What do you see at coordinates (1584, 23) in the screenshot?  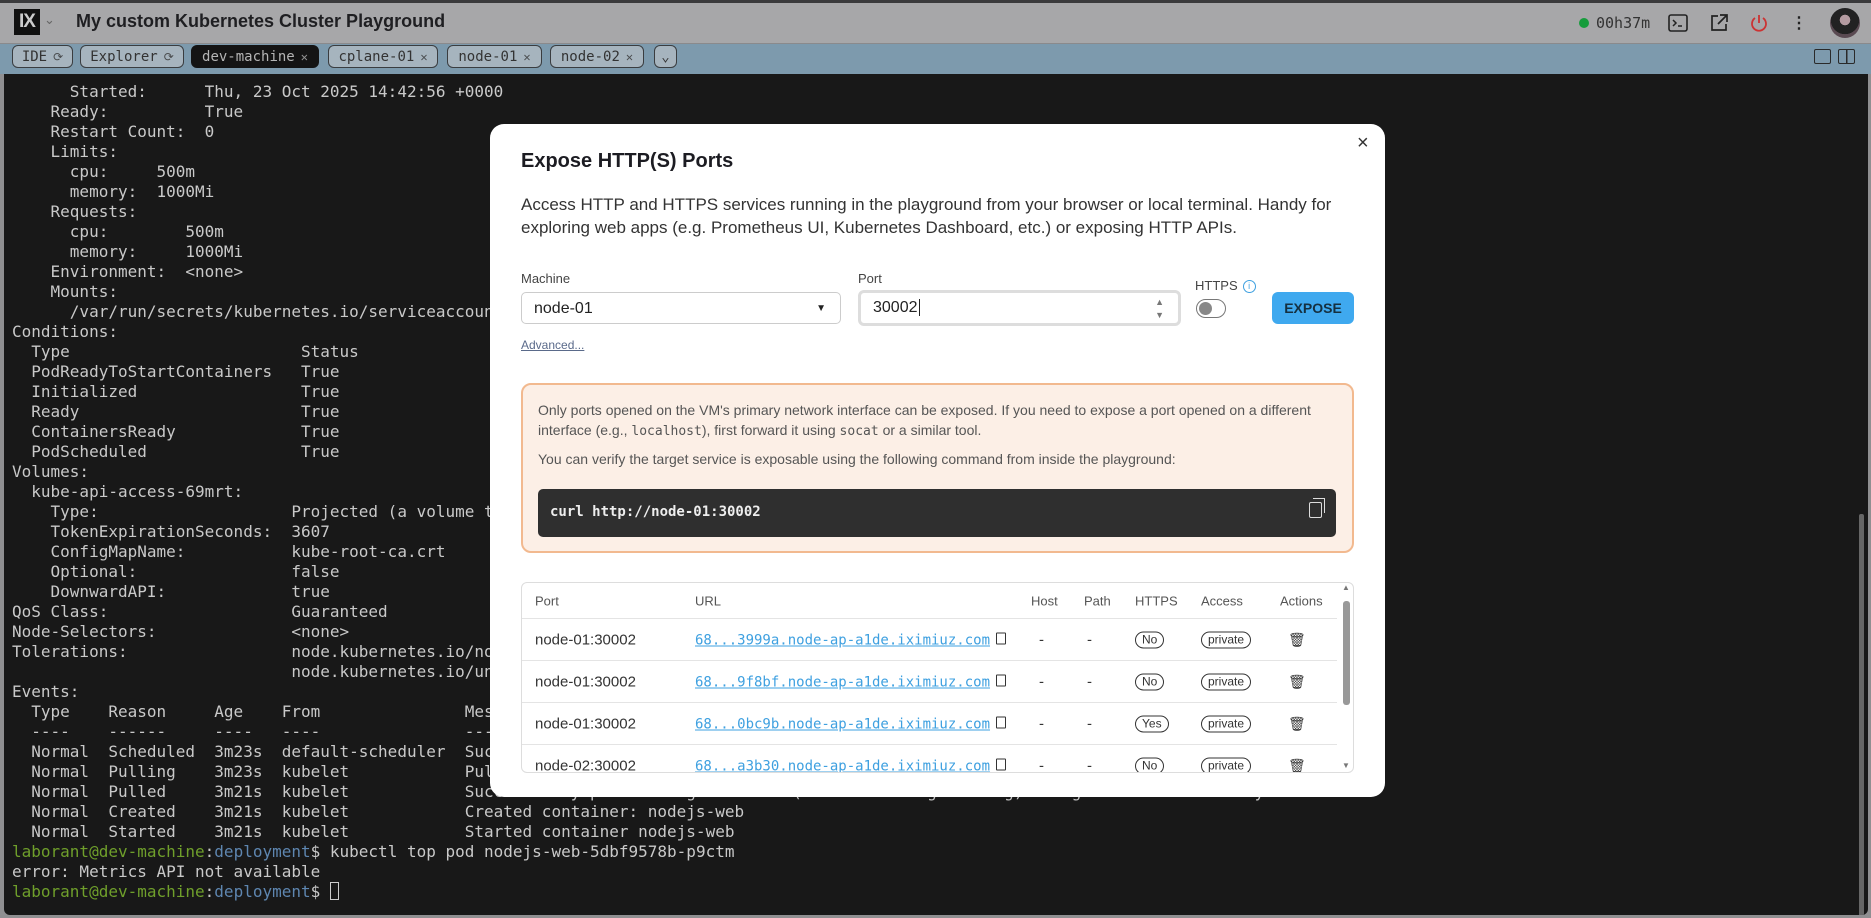 I see `status-dot-icon` at bounding box center [1584, 23].